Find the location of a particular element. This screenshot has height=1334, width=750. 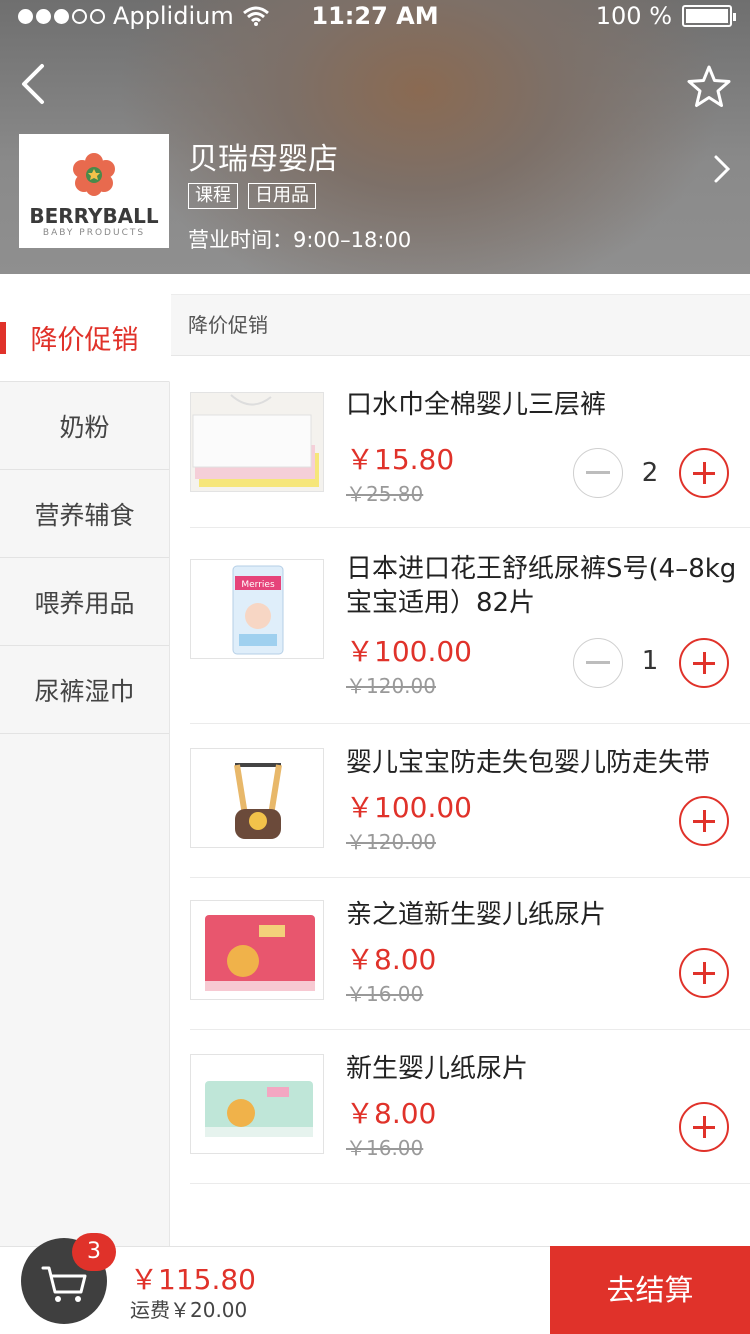

cart-total: ￥115.80 is located at coordinates (193, 1279).